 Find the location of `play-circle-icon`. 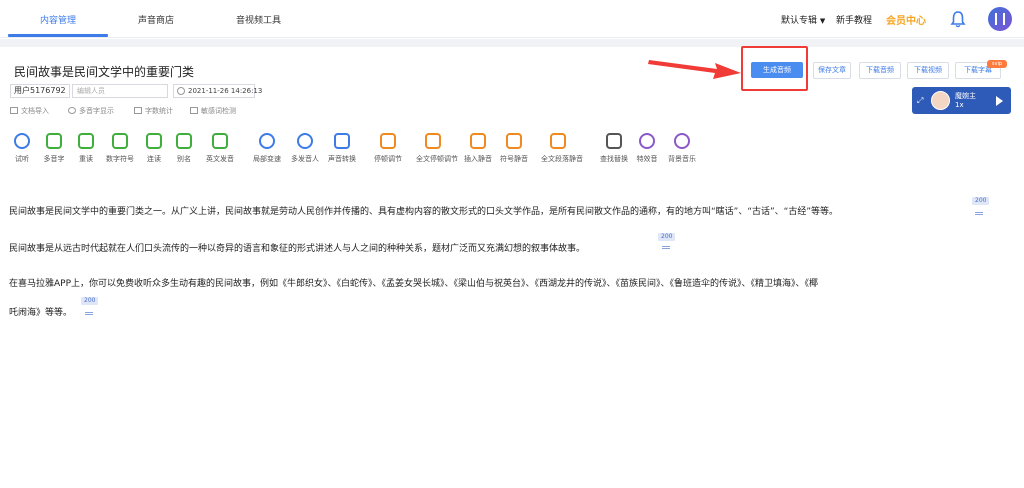

play-circle-icon is located at coordinates (22, 141).